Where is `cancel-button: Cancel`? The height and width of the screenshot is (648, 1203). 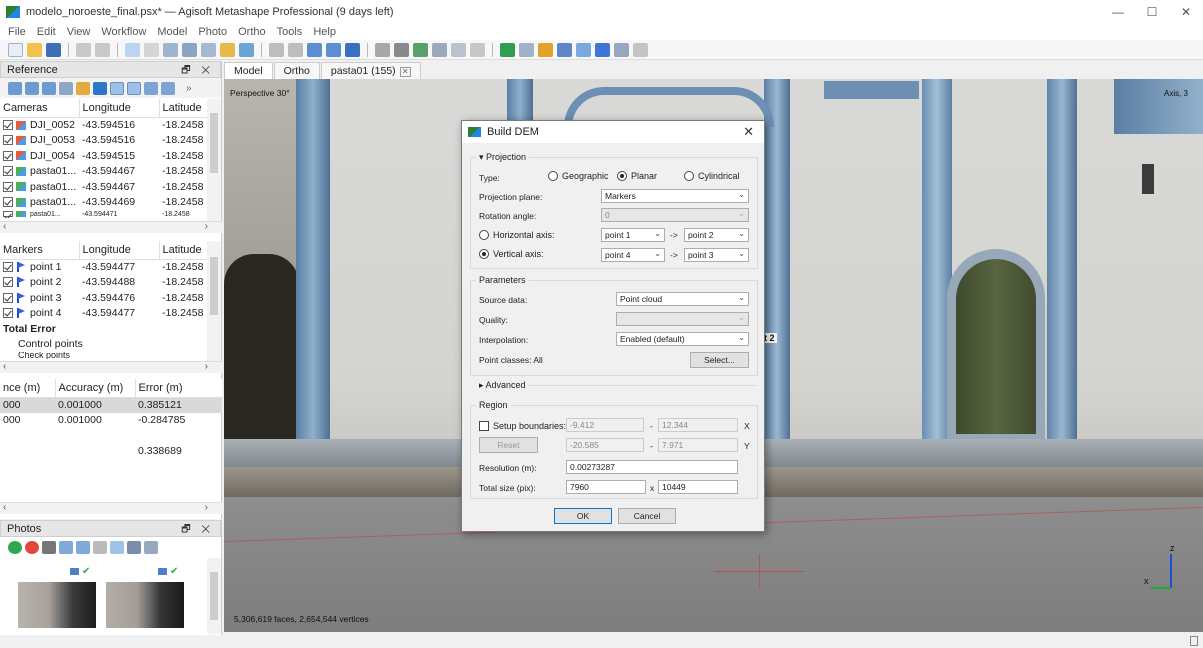
cancel-button: Cancel is located at coordinates (647, 516).